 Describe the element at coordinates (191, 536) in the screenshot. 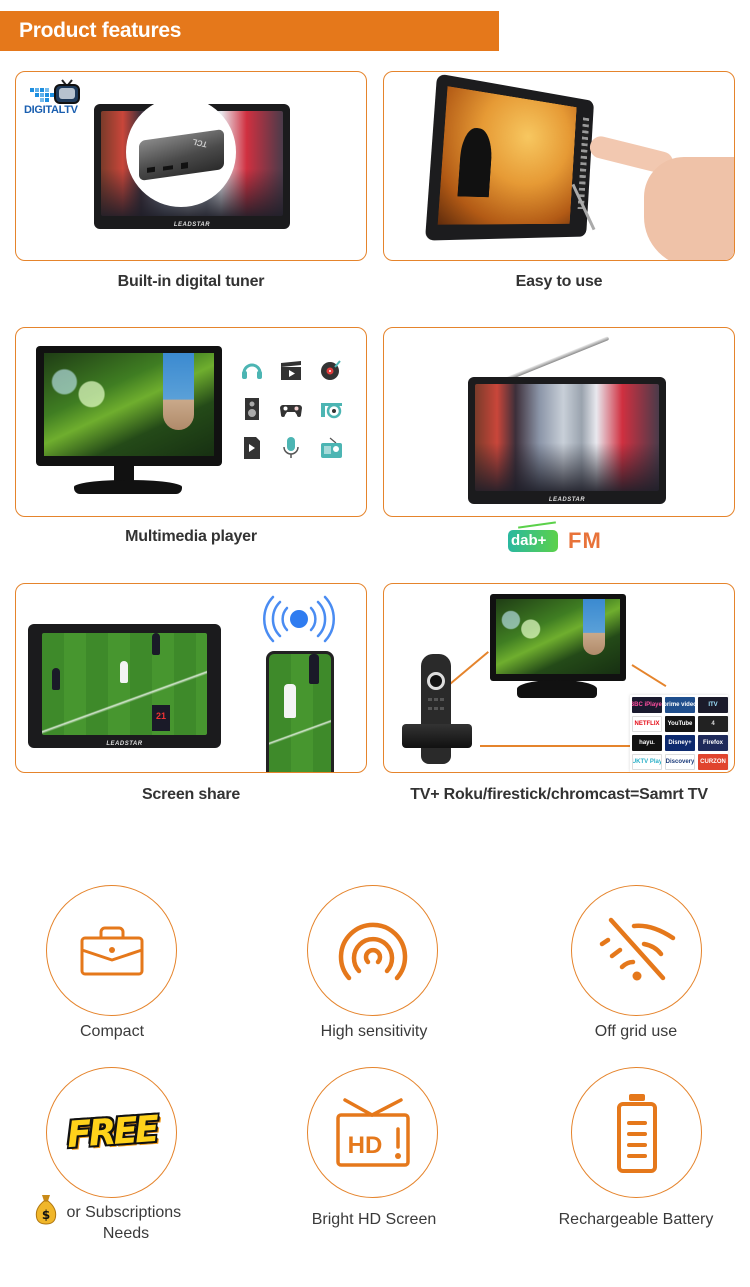

I see `card-label-multimedia: Multimedia player` at that location.